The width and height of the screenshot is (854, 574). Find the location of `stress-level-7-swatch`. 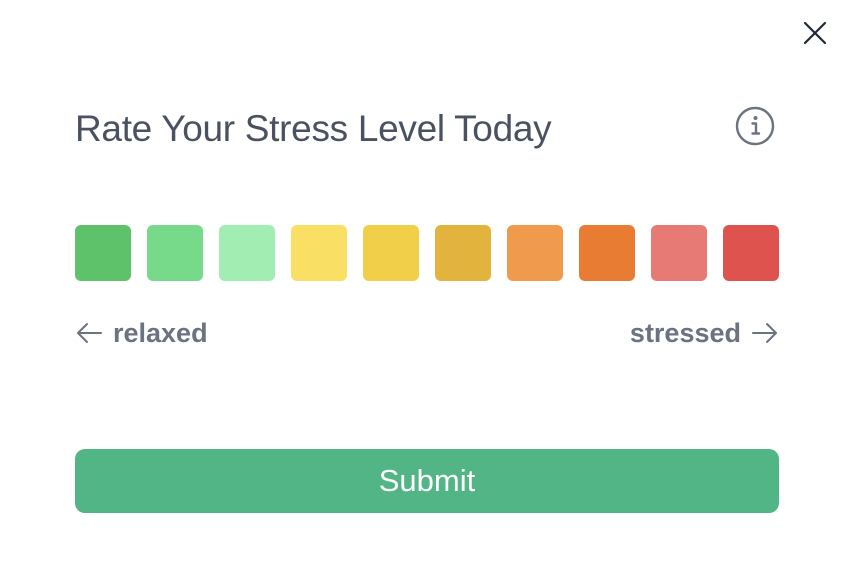

stress-level-7-swatch is located at coordinates (535, 253).